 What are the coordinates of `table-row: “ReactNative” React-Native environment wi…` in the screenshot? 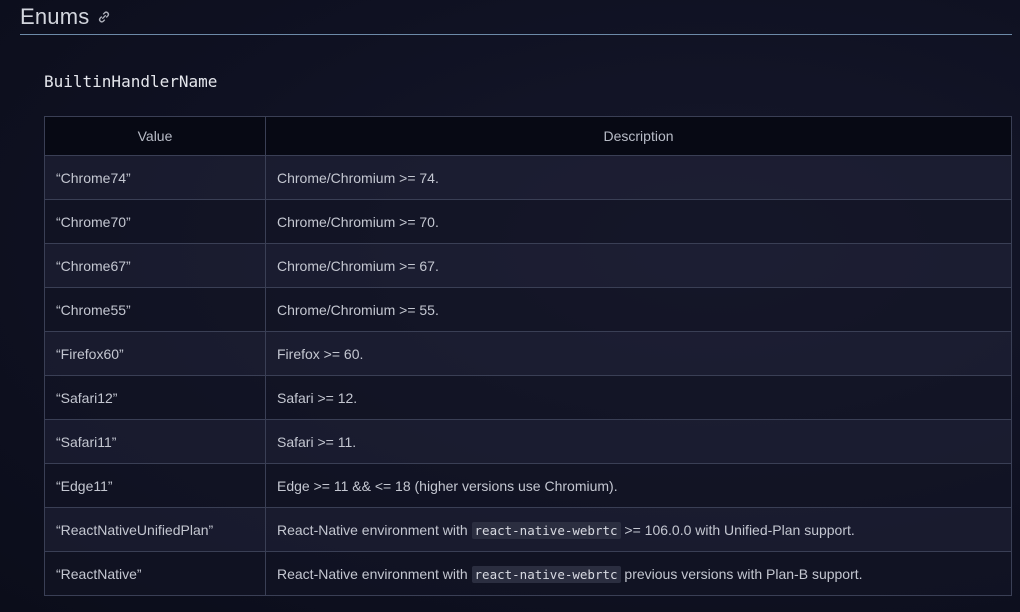 It's located at (528, 573).